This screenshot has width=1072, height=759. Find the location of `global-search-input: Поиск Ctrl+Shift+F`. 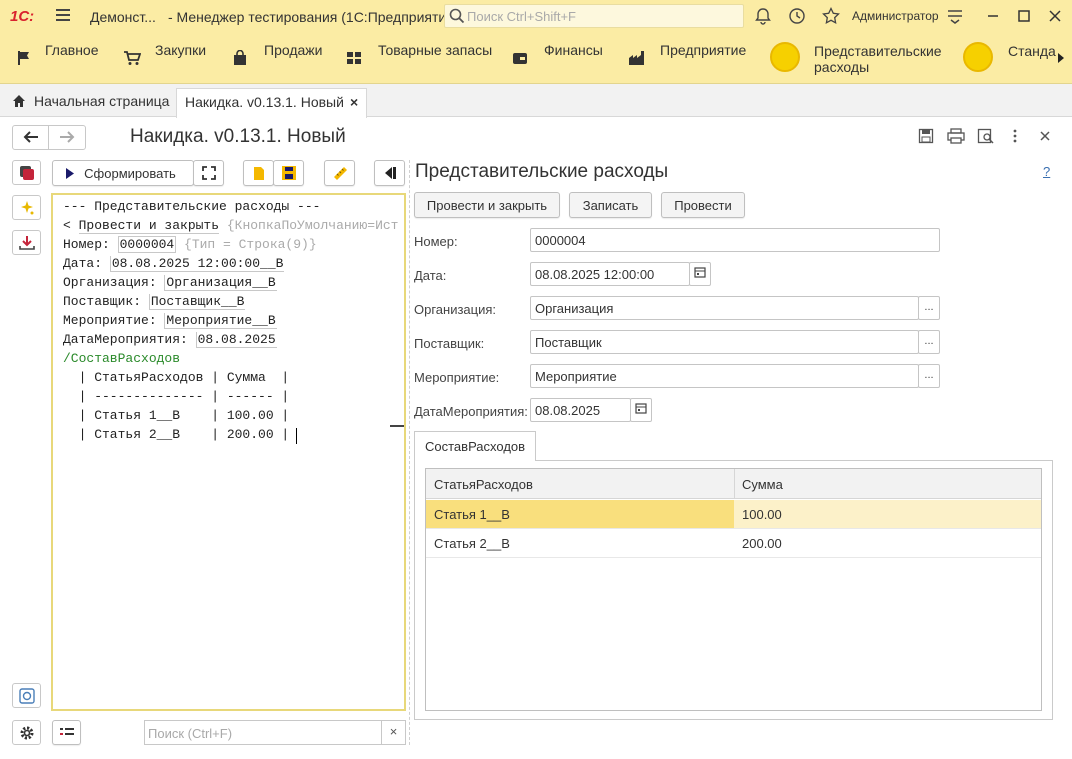

global-search-input: Поиск Ctrl+Shift+F is located at coordinates (594, 16).